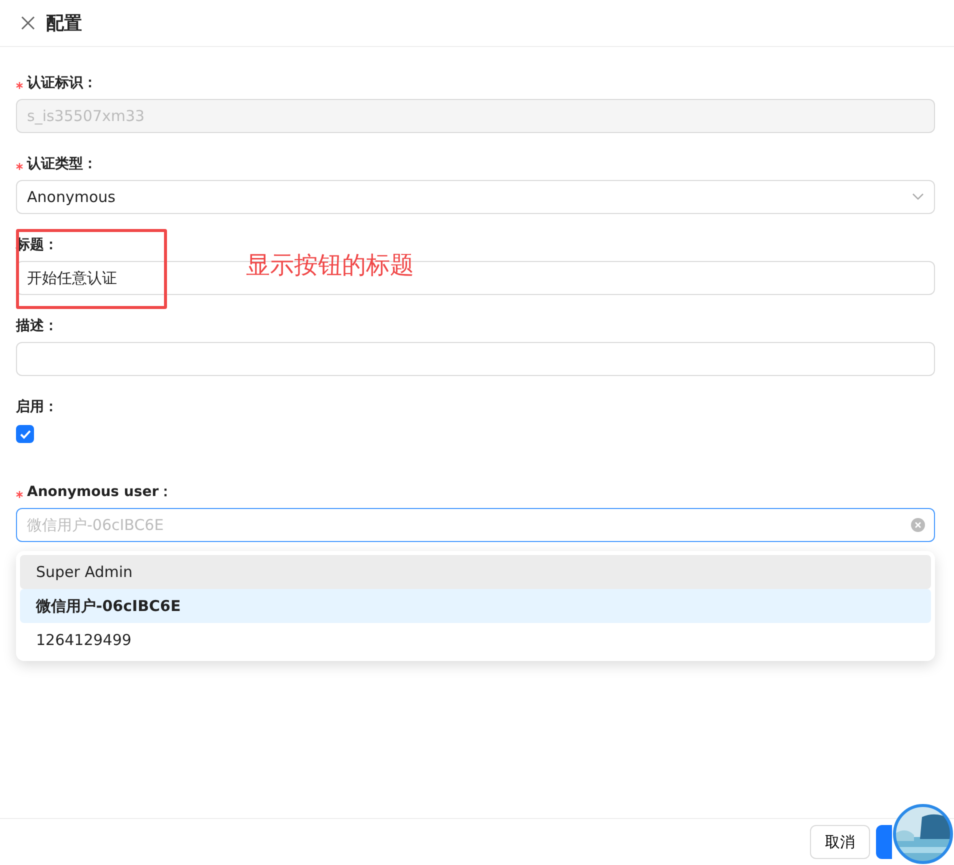 This screenshot has height=865, width=954. Describe the element at coordinates (918, 197) in the screenshot. I see `chevron-down-icon` at that location.